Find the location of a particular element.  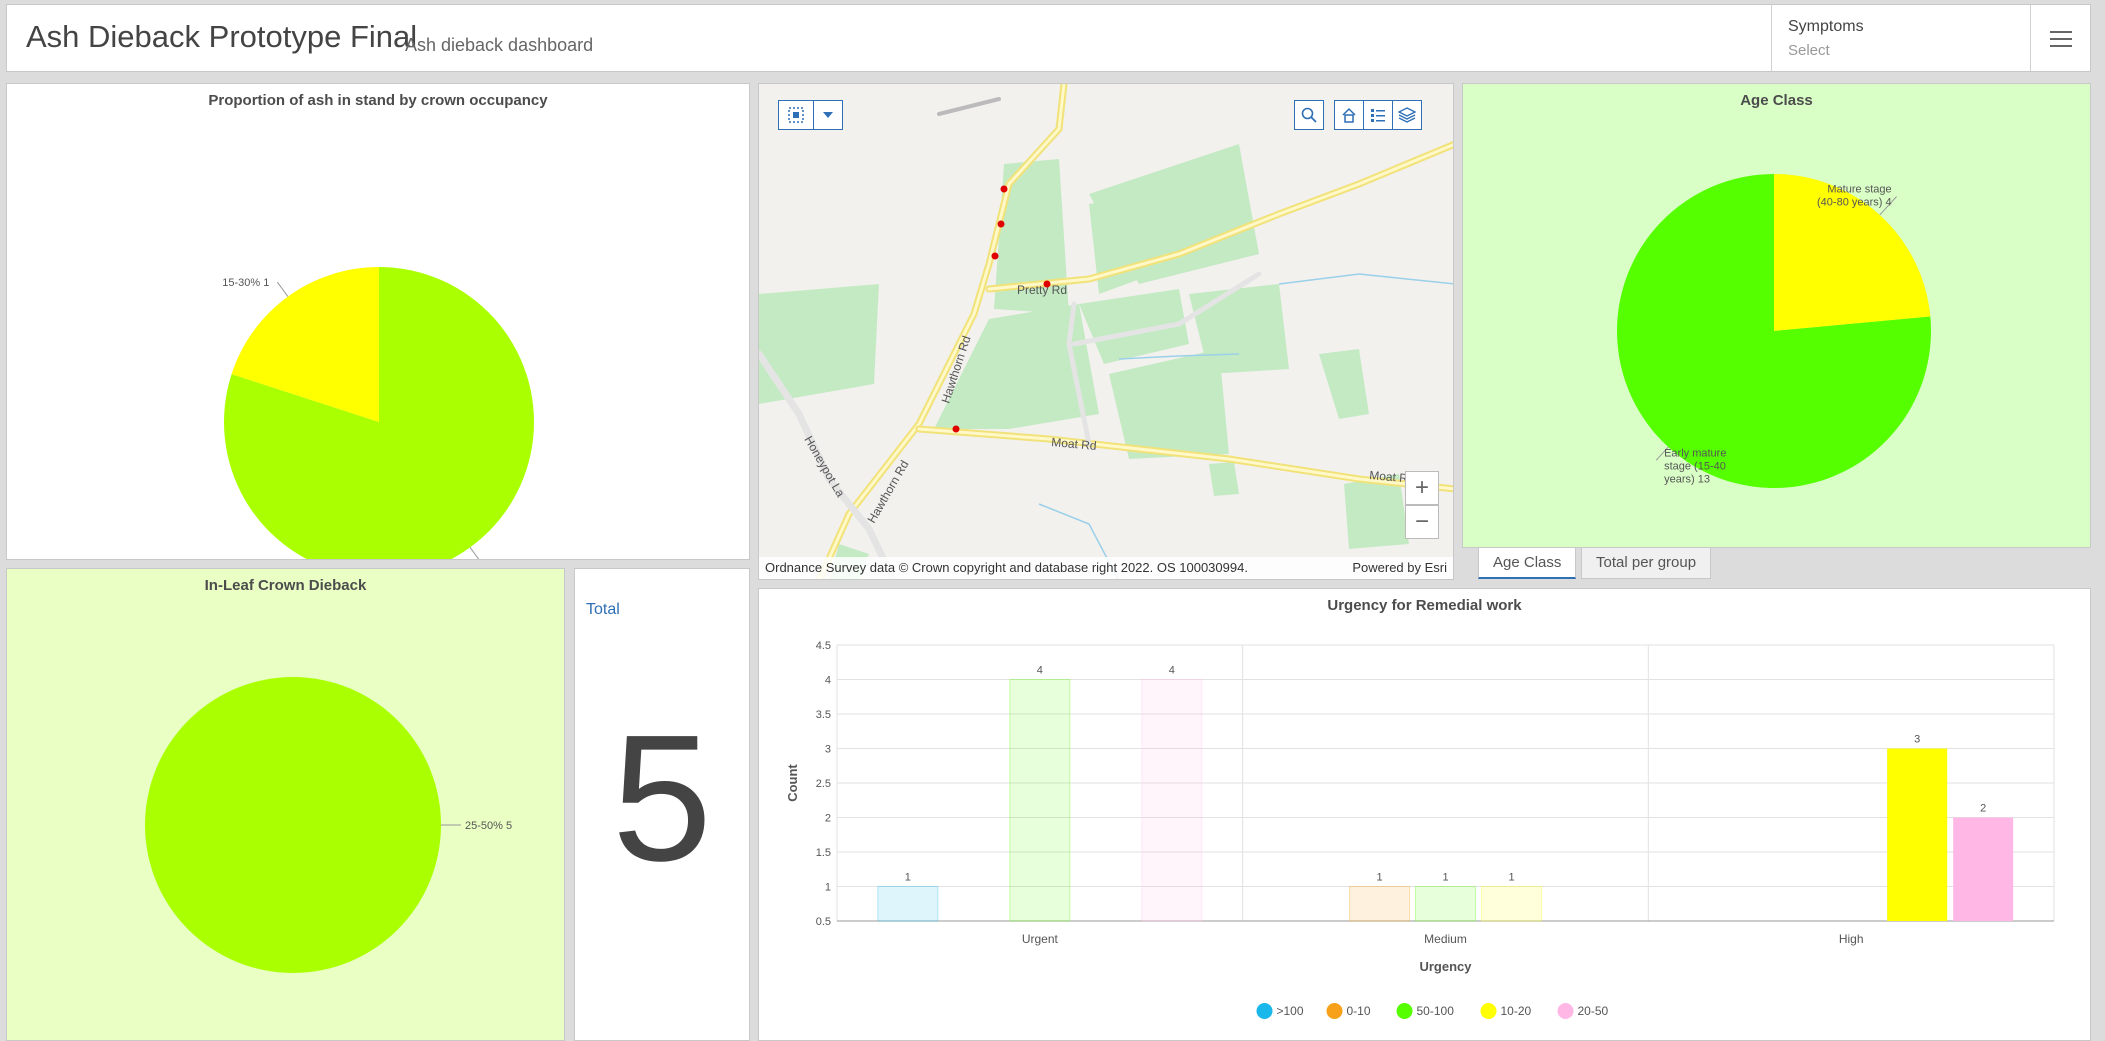

select-rectangle-icon is located at coordinates (796, 115).